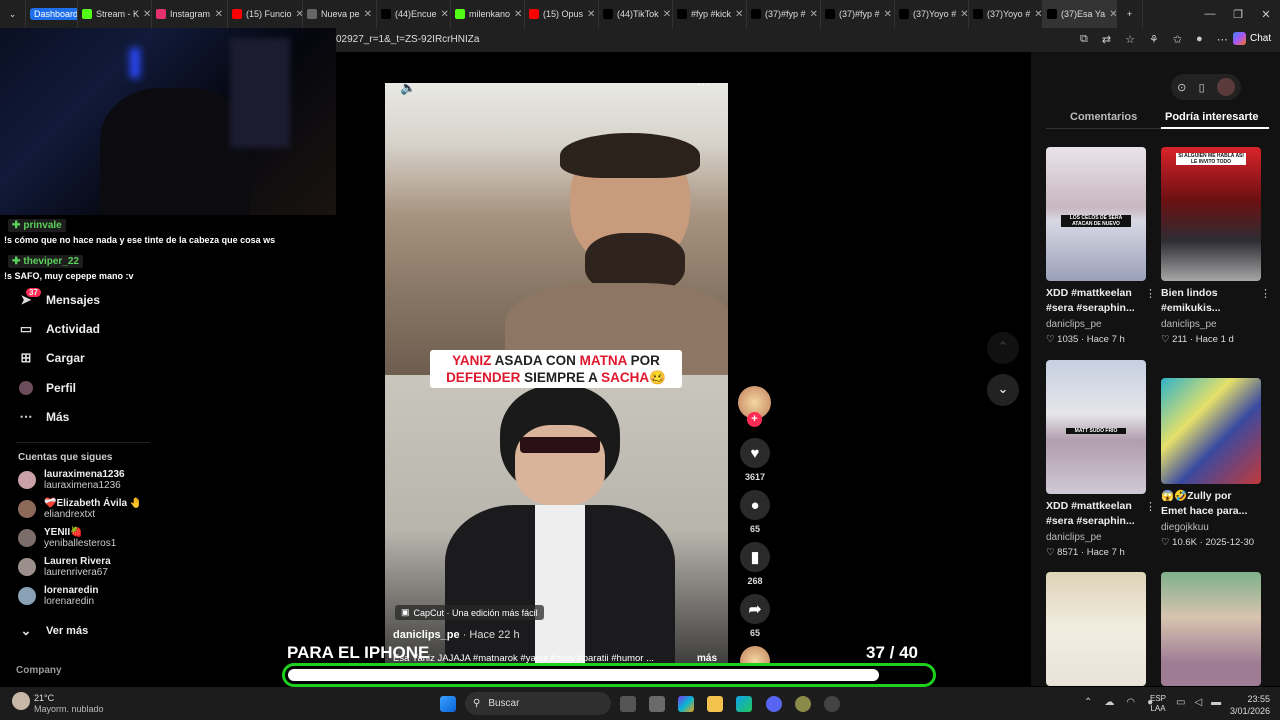 The width and height of the screenshot is (1280, 720). What do you see at coordinates (715, 704) in the screenshot?
I see `file-explorer-icon` at bounding box center [715, 704].